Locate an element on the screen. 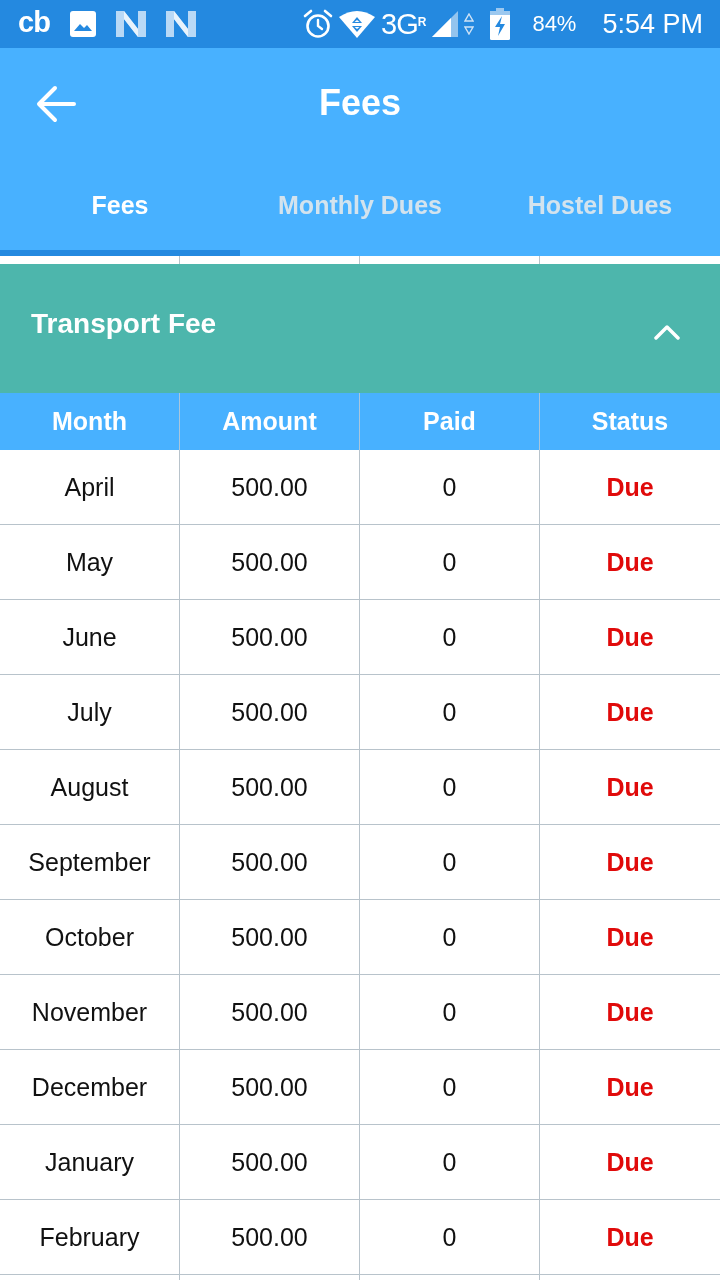  column-header: Status is located at coordinates (630, 421).